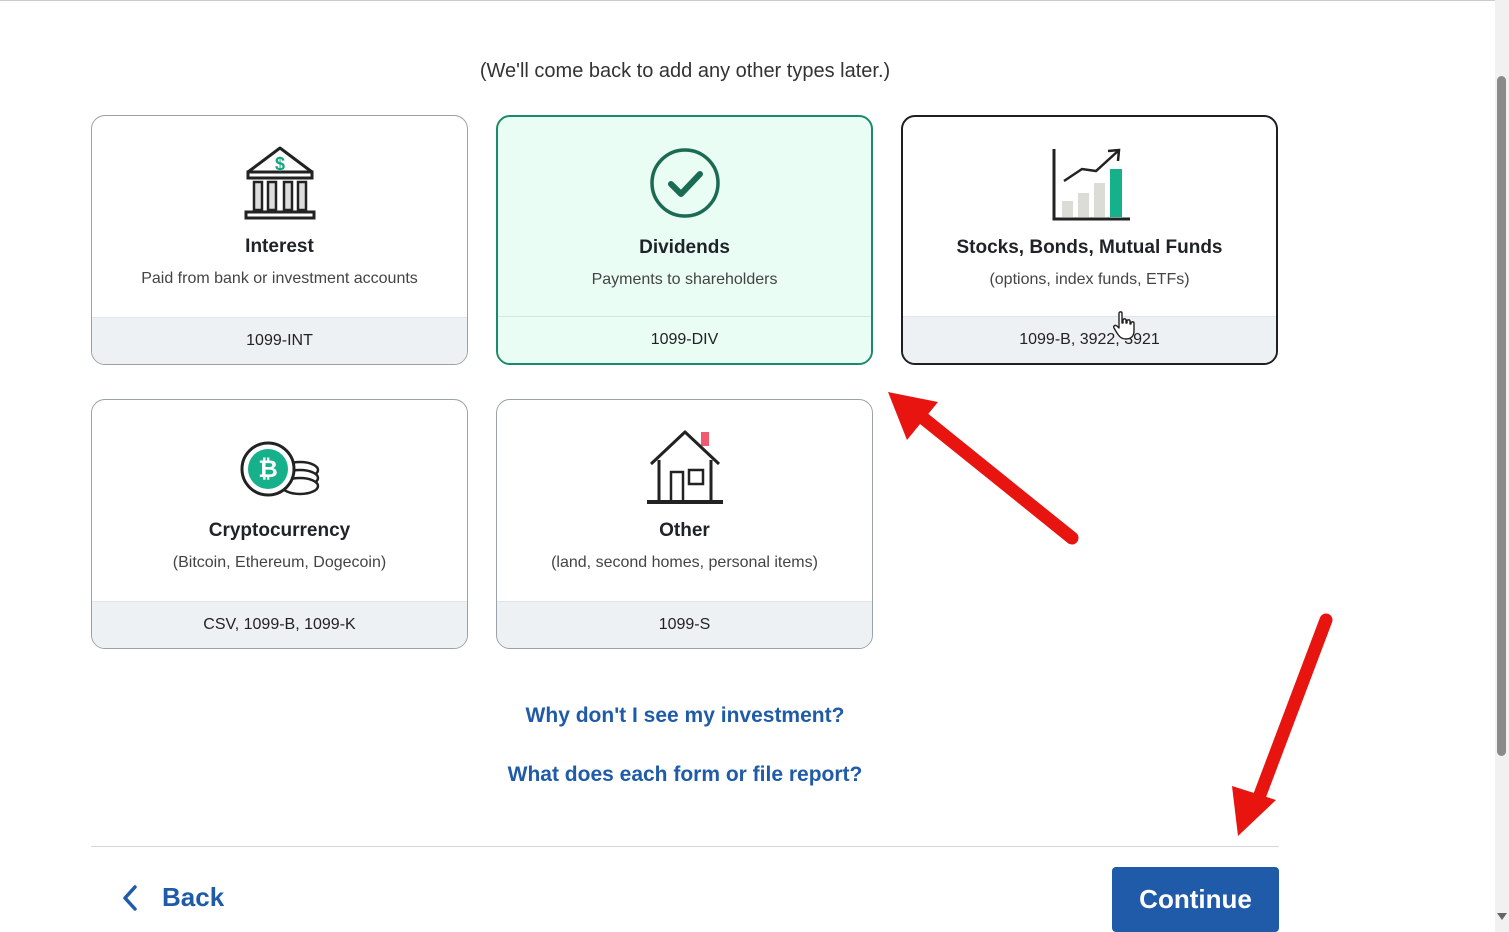 This screenshot has height=932, width=1509. What do you see at coordinates (1502, 916) in the screenshot?
I see `scroll-down-arrow-icon` at bounding box center [1502, 916].